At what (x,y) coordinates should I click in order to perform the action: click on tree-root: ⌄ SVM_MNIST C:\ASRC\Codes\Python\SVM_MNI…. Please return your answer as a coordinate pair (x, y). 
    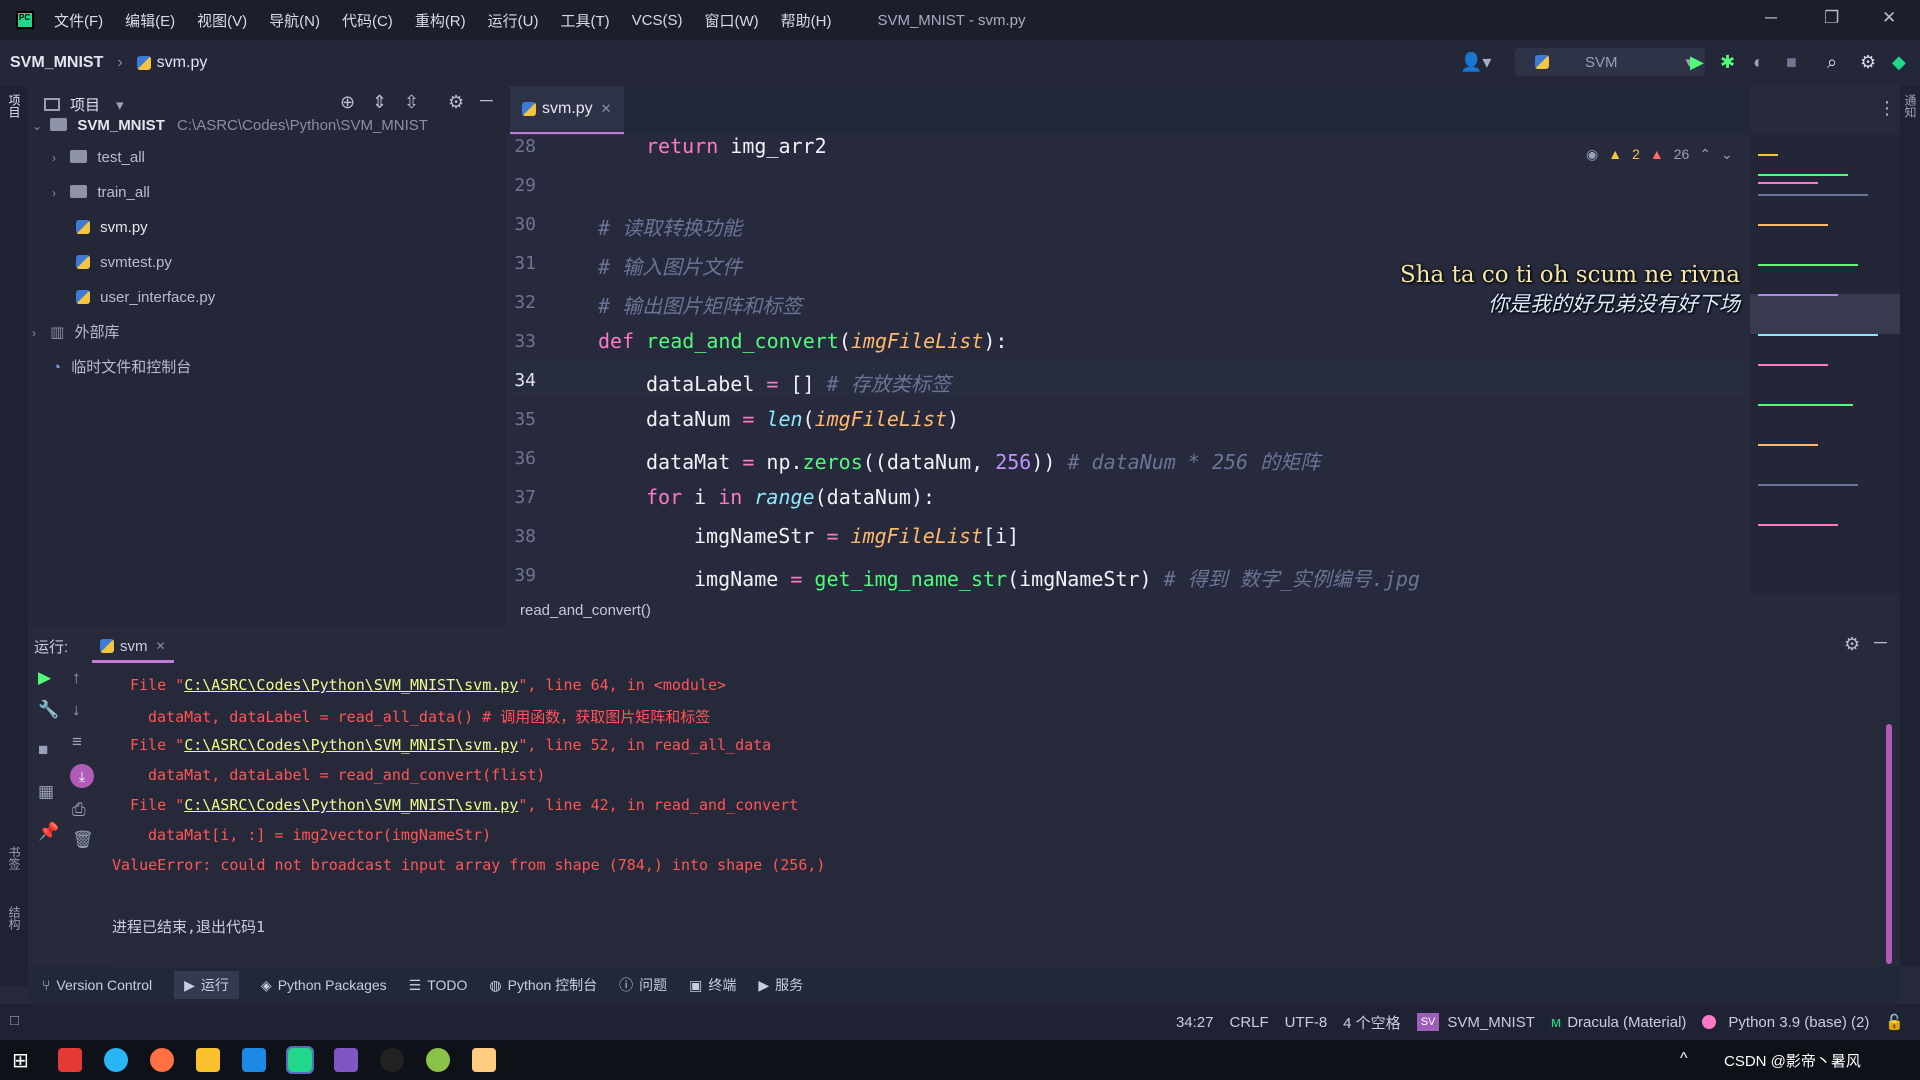
    Looking at the image, I should click on (230, 126).